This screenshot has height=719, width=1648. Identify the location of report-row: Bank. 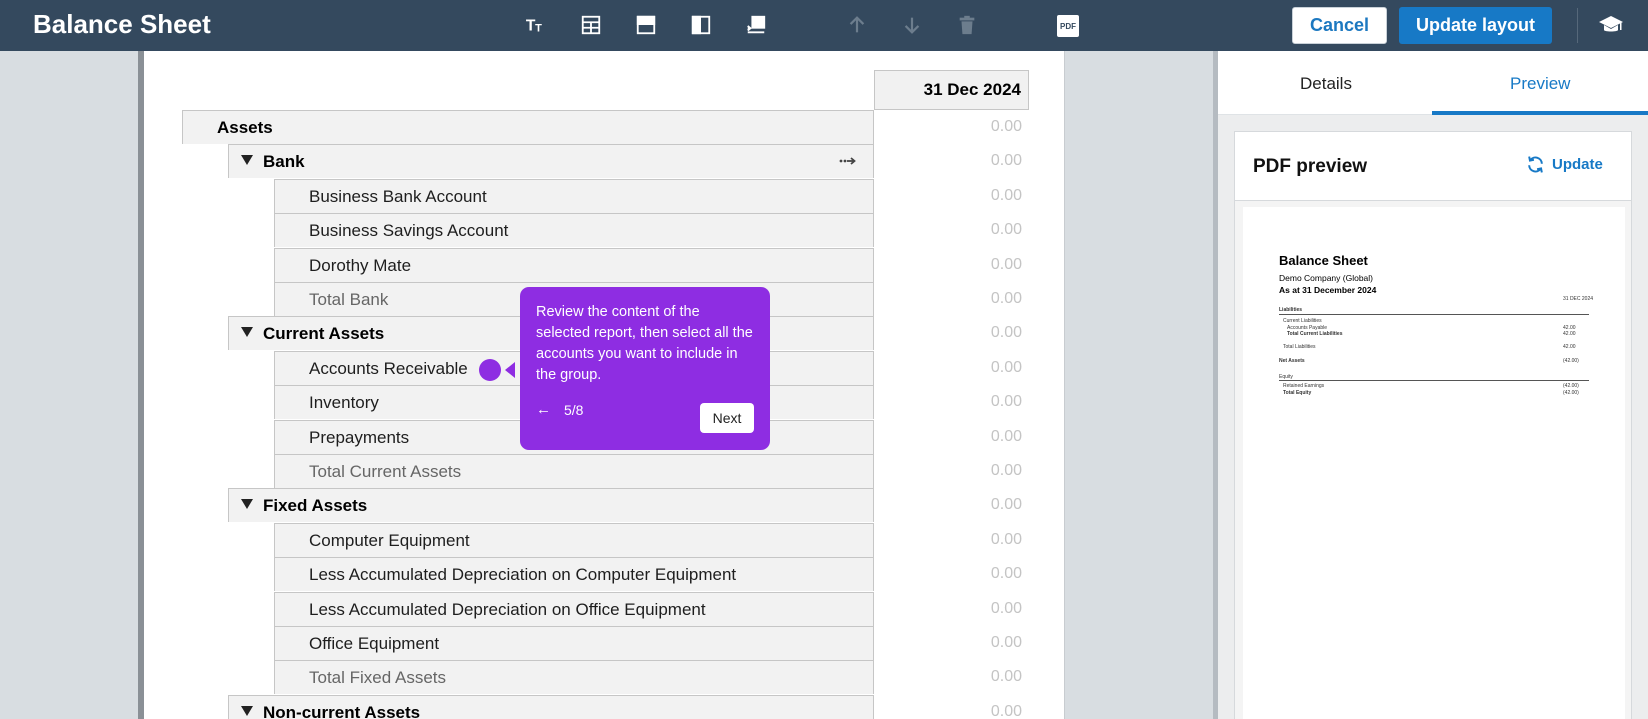
(551, 161).